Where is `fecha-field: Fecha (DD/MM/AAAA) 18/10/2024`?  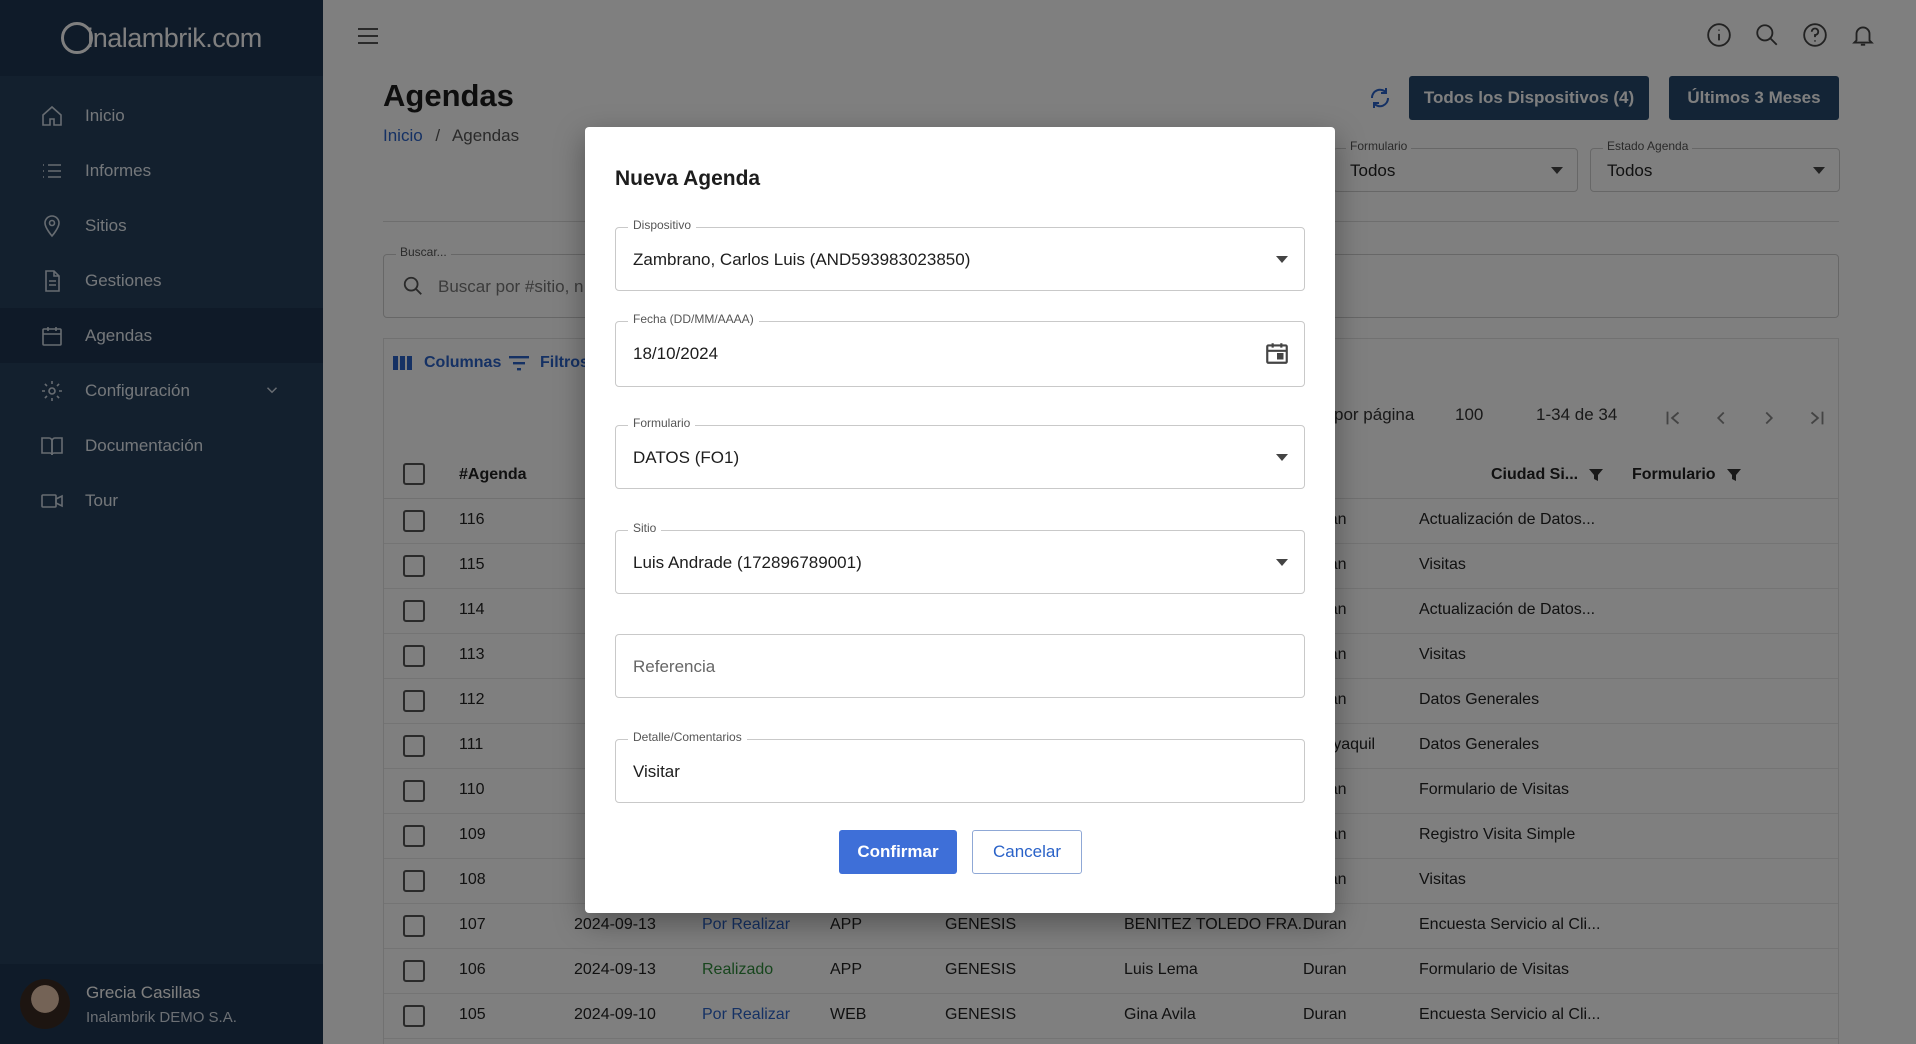 fecha-field: Fecha (DD/MM/AAAA) 18/10/2024 is located at coordinates (960, 349).